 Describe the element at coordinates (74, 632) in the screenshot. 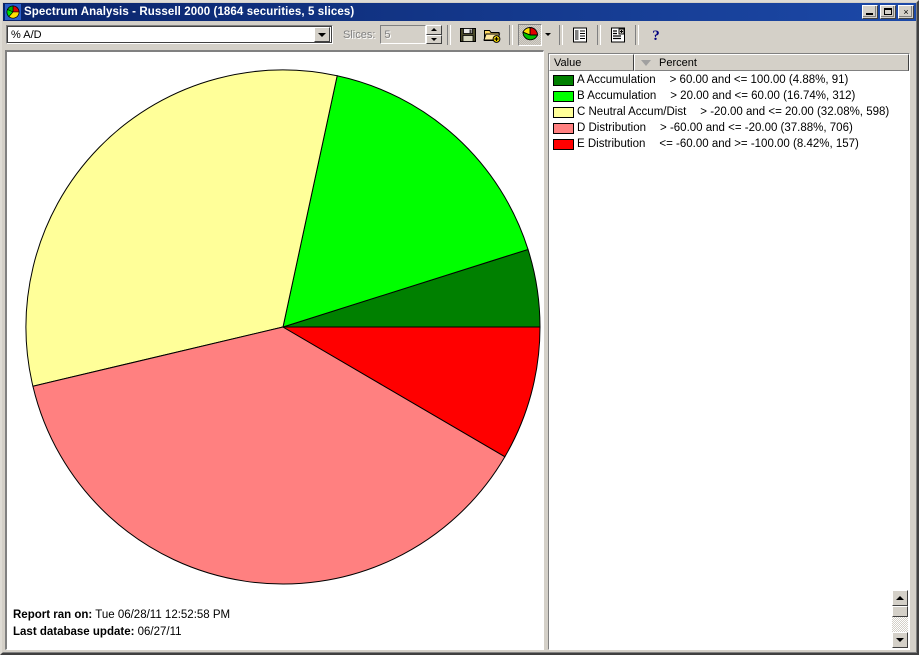

I see `last-database-update-label: Last database update:` at that location.